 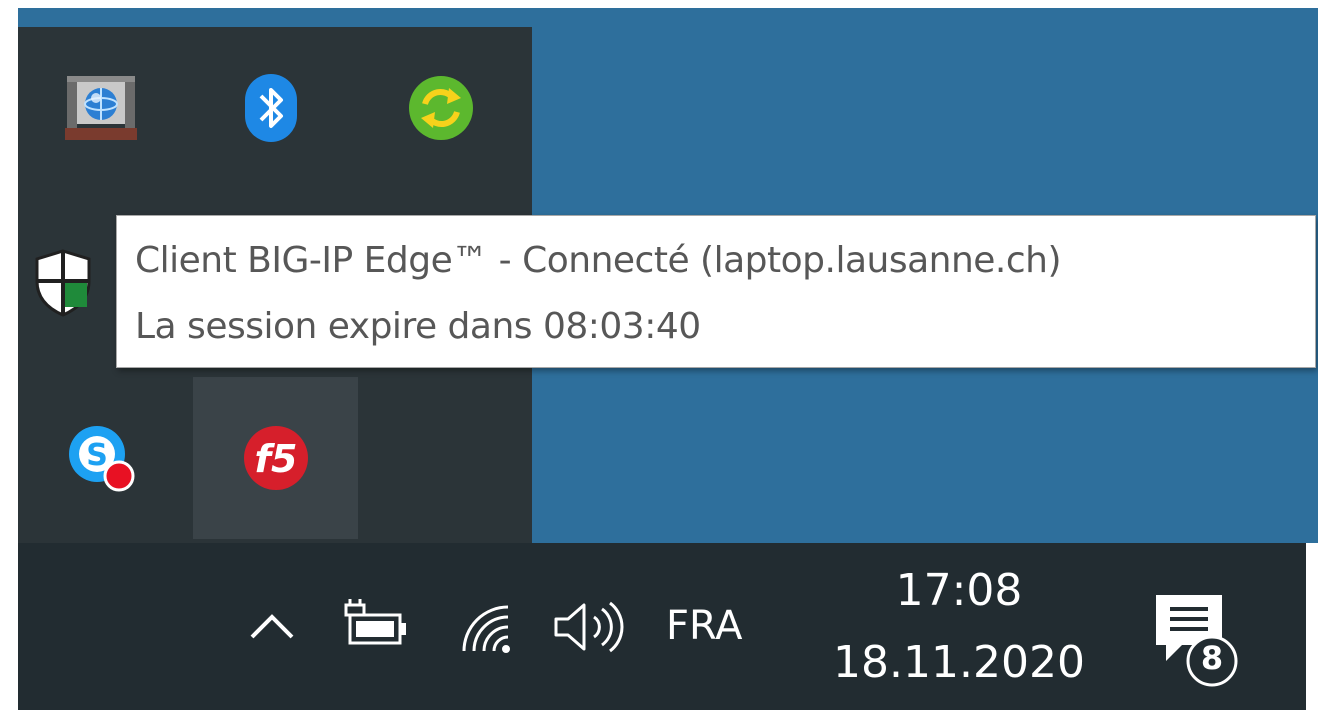 I want to click on notification-count-badge: 8, so click(x=1212, y=658).